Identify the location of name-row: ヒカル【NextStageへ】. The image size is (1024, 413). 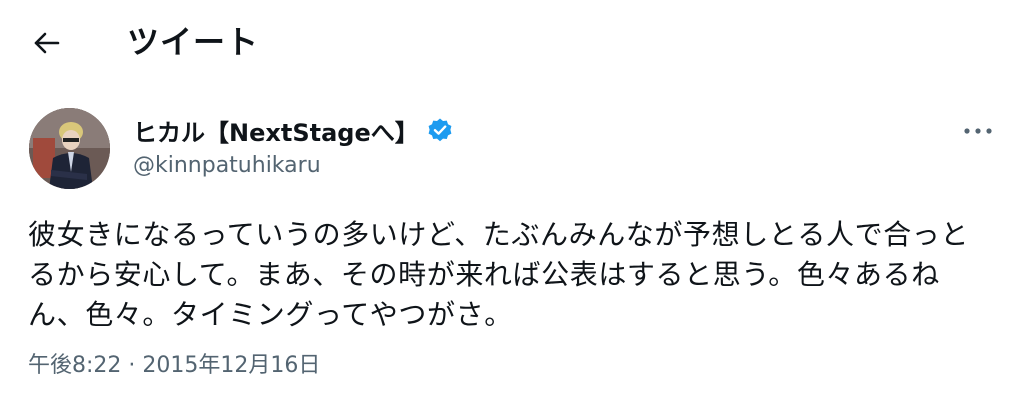
(293, 130).